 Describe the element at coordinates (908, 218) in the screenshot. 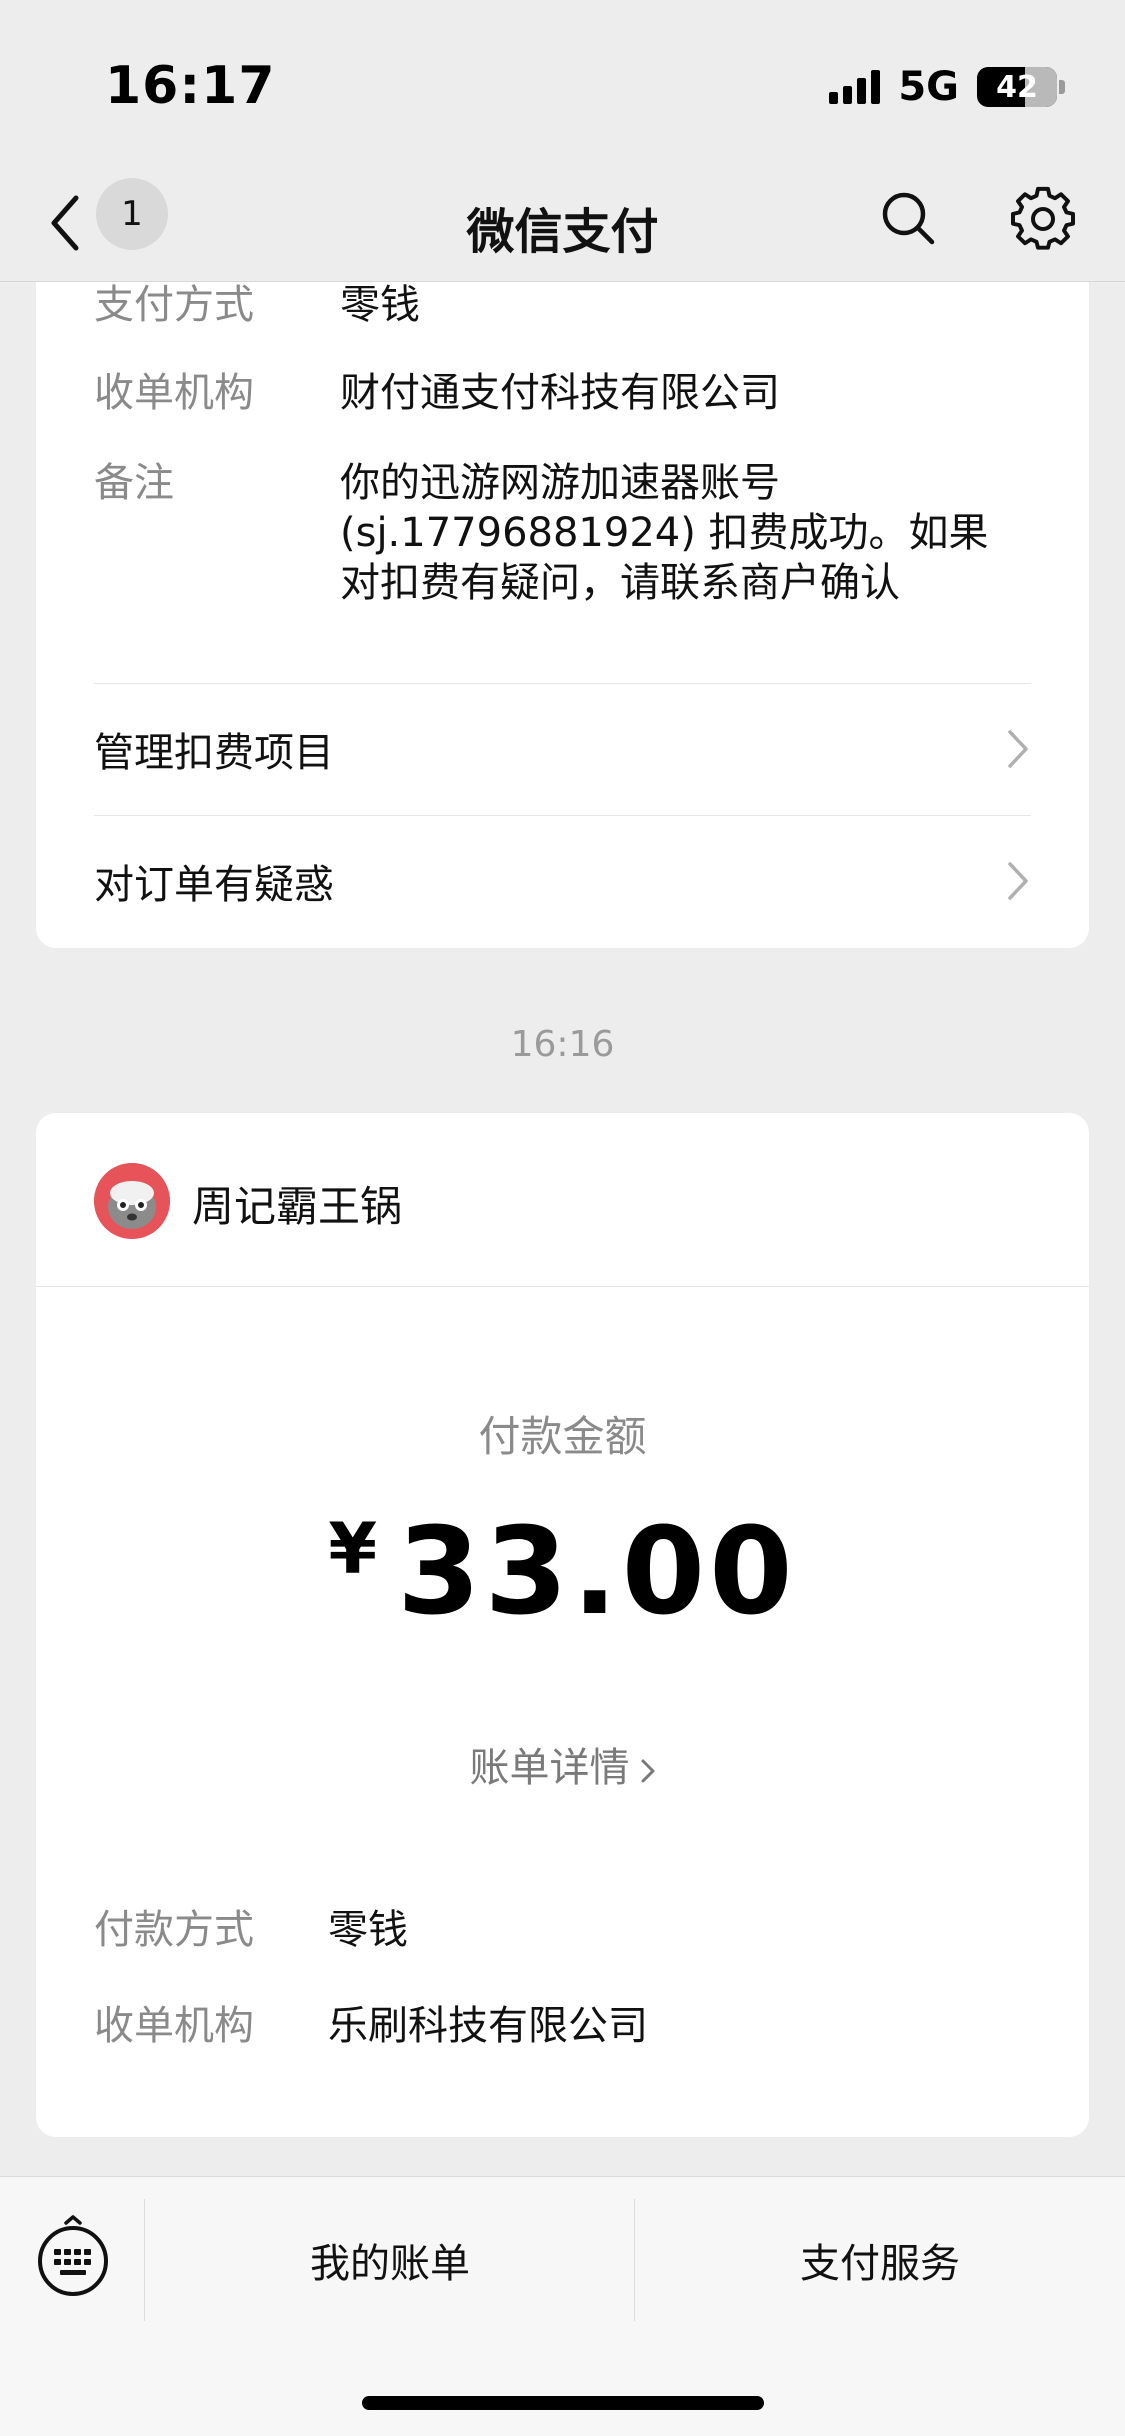

I see `search-icon` at that location.